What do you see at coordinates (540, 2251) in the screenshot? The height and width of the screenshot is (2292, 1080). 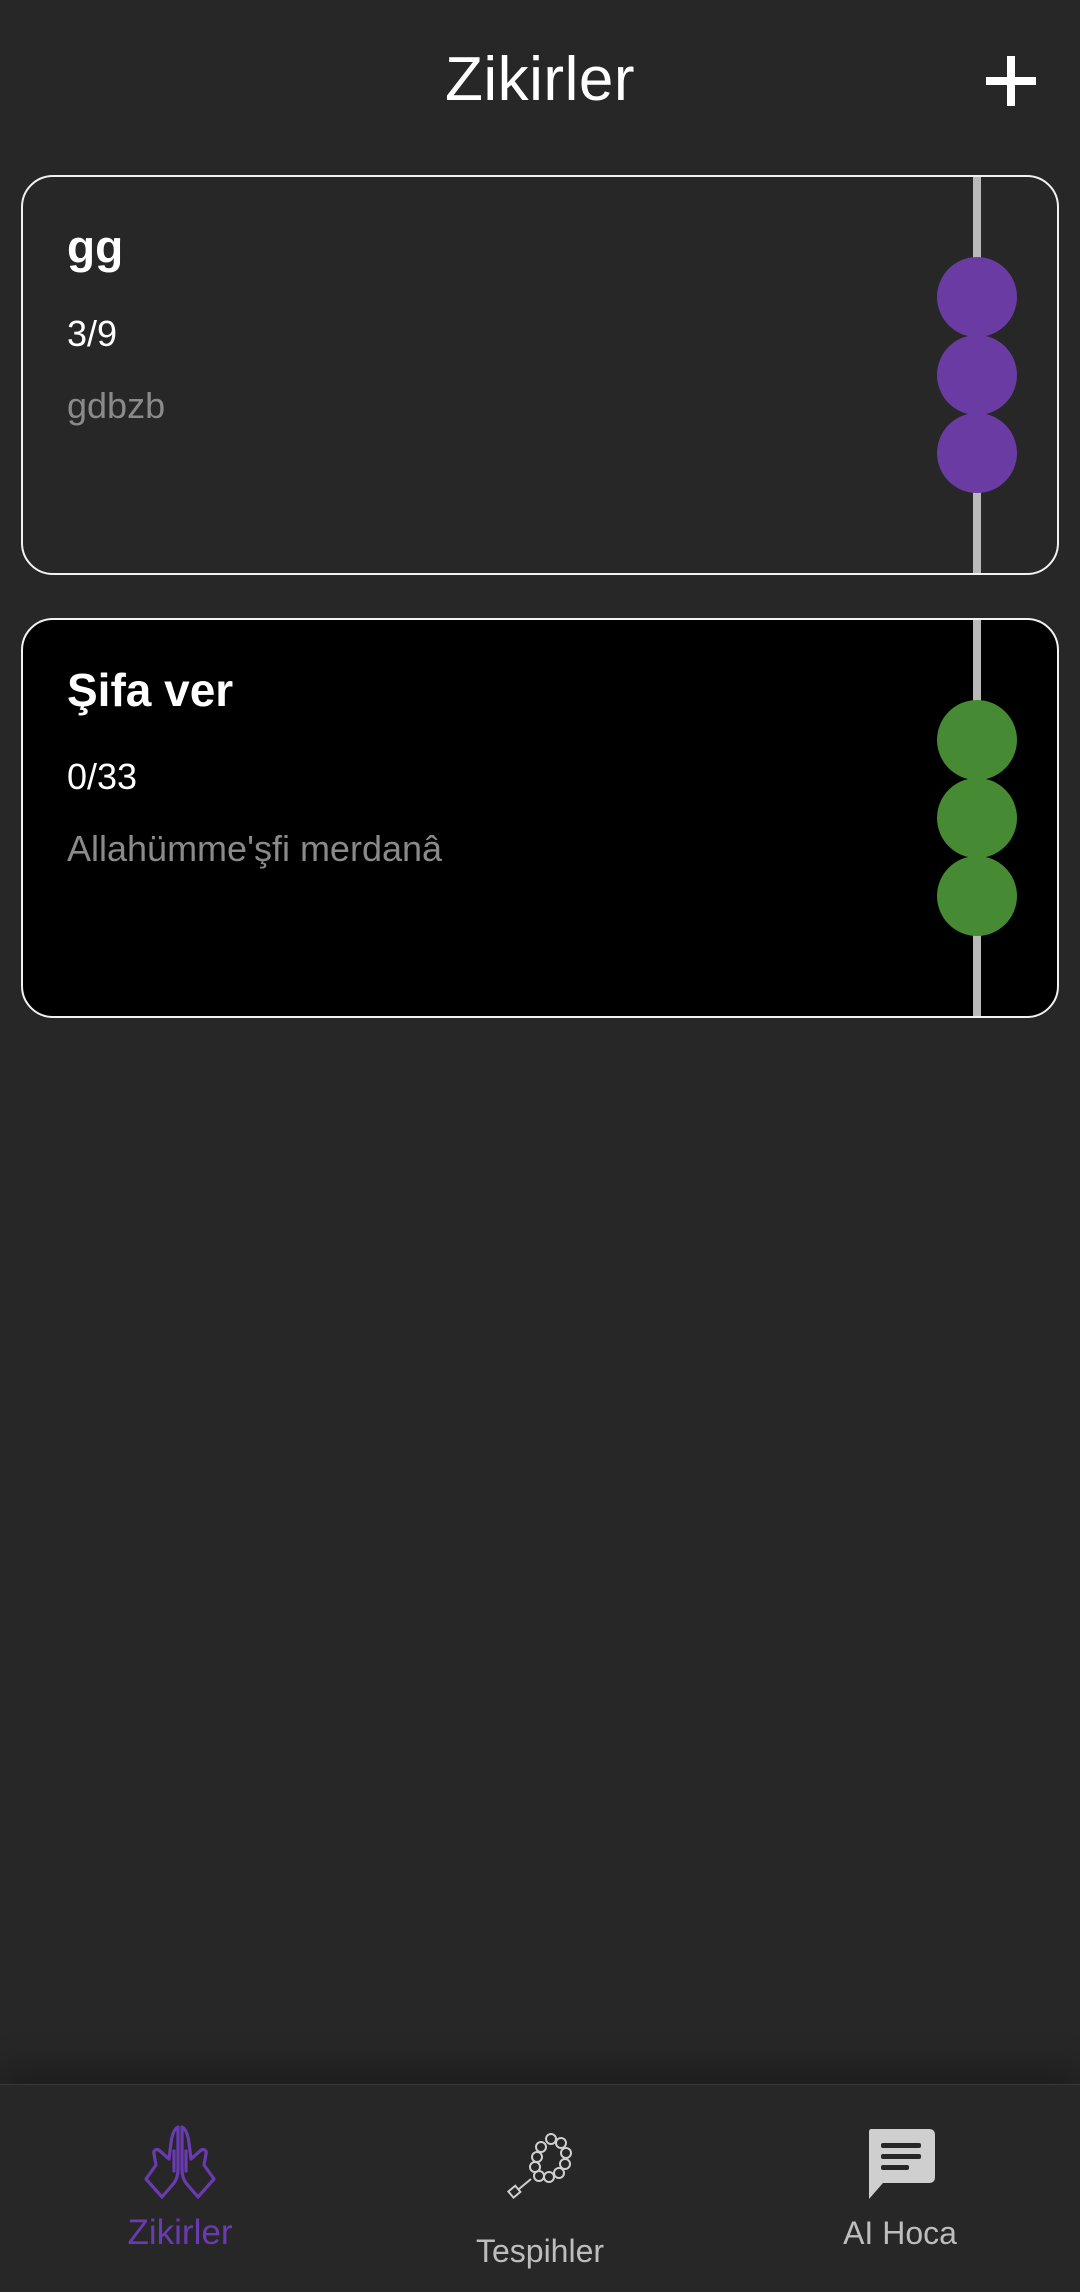 I see `nav-label-tespihler: Tespihler` at bounding box center [540, 2251].